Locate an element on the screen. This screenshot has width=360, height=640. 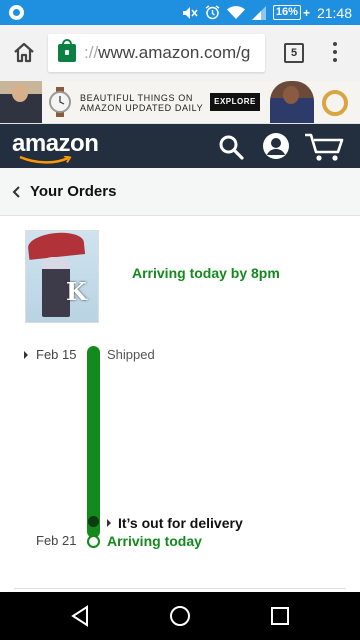
your-orders-link: Your Orders is located at coordinates (73, 191).